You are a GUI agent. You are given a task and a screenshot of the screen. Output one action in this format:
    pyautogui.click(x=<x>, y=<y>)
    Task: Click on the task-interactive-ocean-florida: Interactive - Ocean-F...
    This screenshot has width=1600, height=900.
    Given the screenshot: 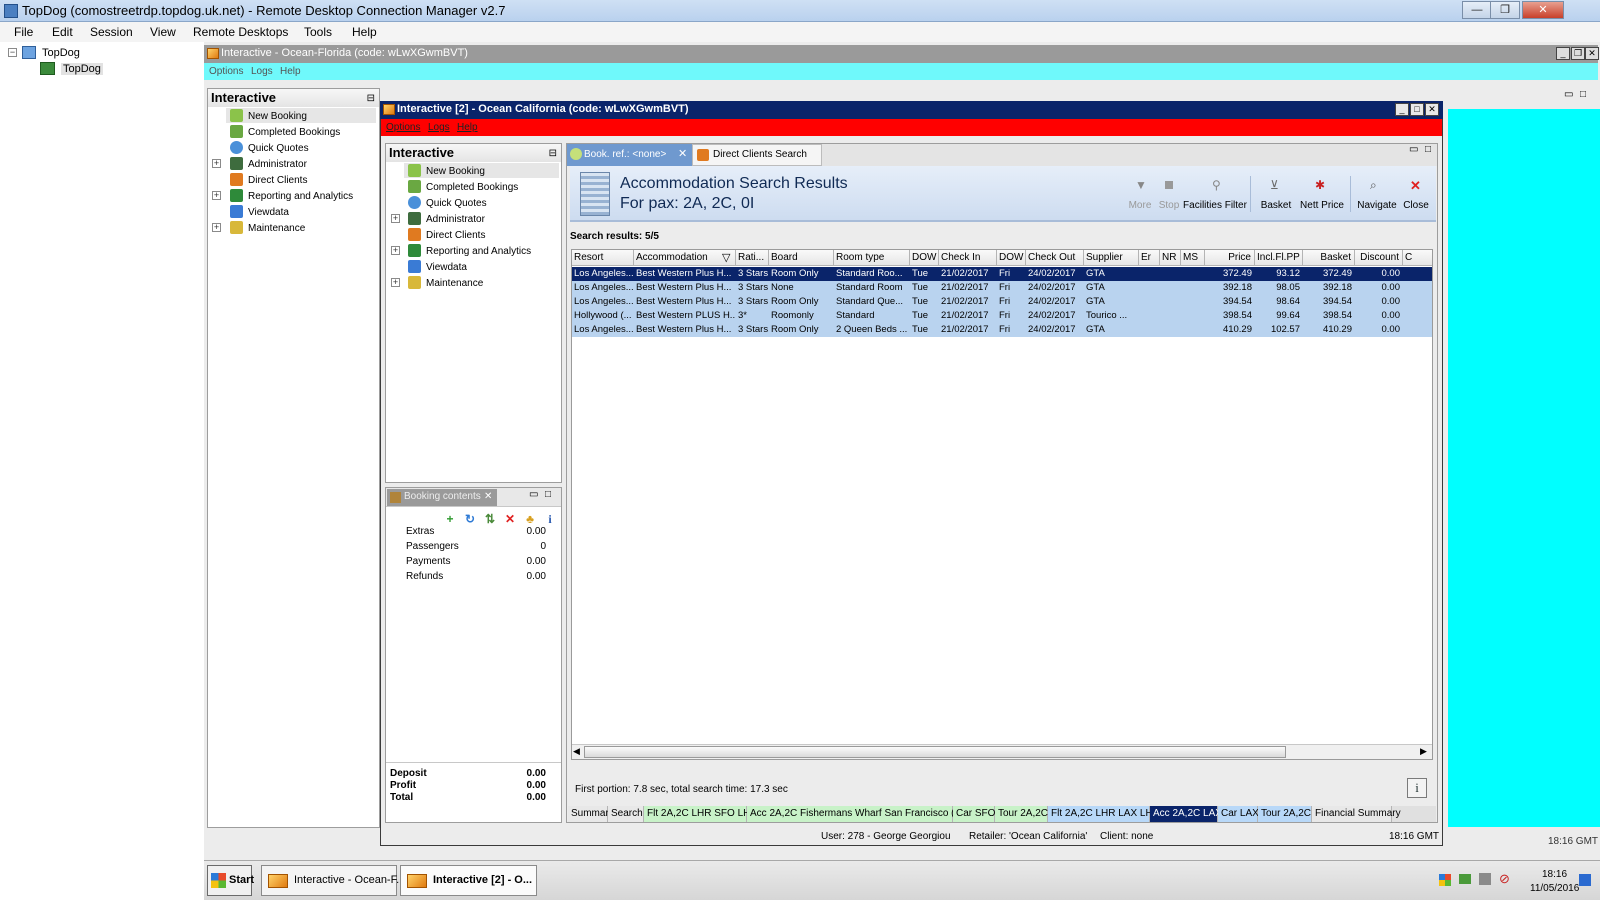 What is the action you would take?
    pyautogui.click(x=333, y=880)
    